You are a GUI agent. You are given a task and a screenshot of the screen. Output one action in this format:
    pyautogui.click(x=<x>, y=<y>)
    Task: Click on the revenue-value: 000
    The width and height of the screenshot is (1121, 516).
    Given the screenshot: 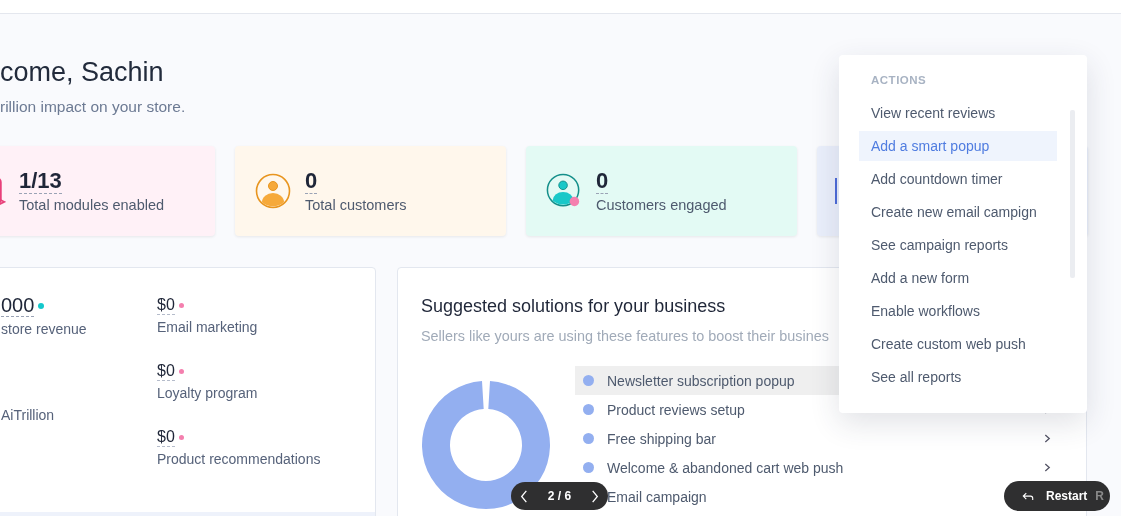 What is the action you would take?
    pyautogui.click(x=18, y=305)
    